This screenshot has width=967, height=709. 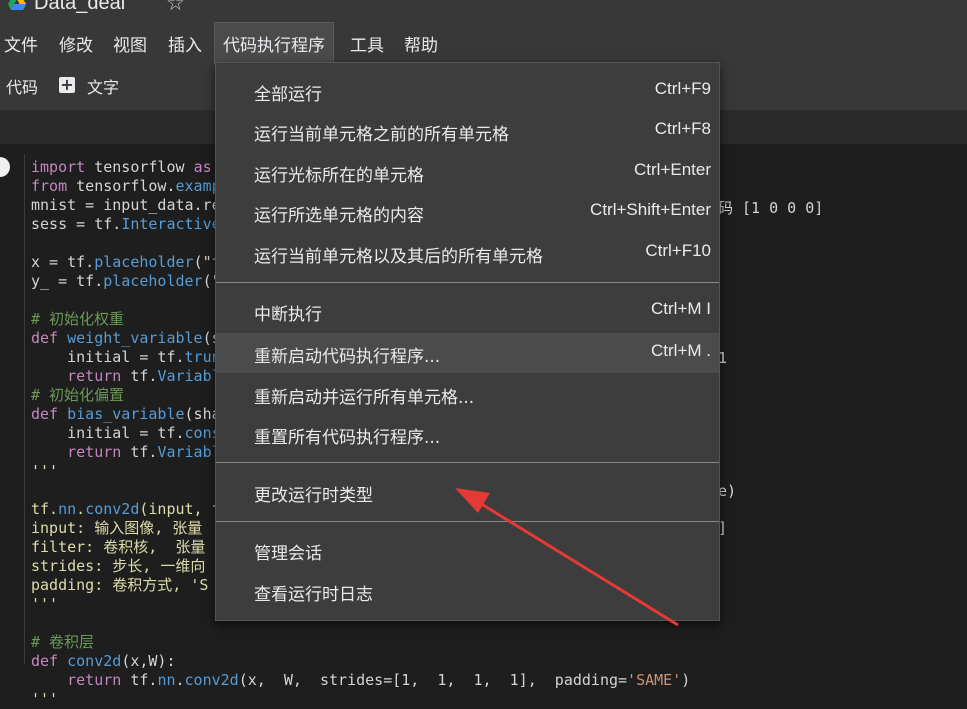 What do you see at coordinates (681, 350) in the screenshot?
I see `menu-option-shortcut: Ctrl+M .` at bounding box center [681, 350].